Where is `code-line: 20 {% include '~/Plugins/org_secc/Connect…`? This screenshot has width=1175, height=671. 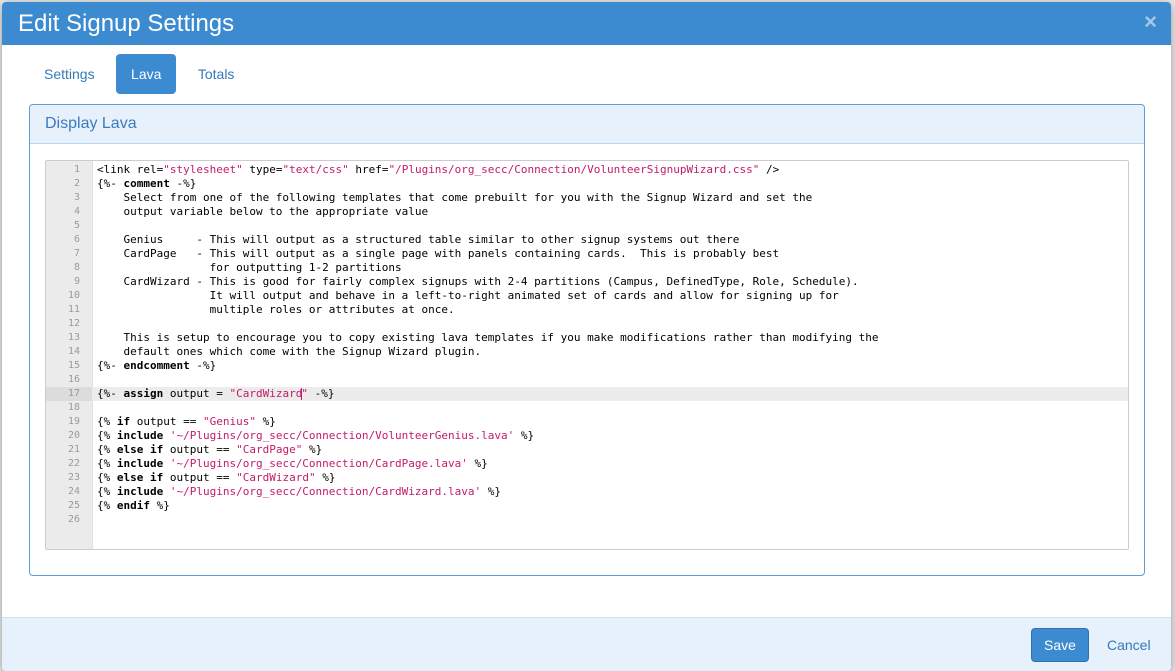 code-line: 20 {% include '~/Plugins/org_secc/Connect… is located at coordinates (587, 436).